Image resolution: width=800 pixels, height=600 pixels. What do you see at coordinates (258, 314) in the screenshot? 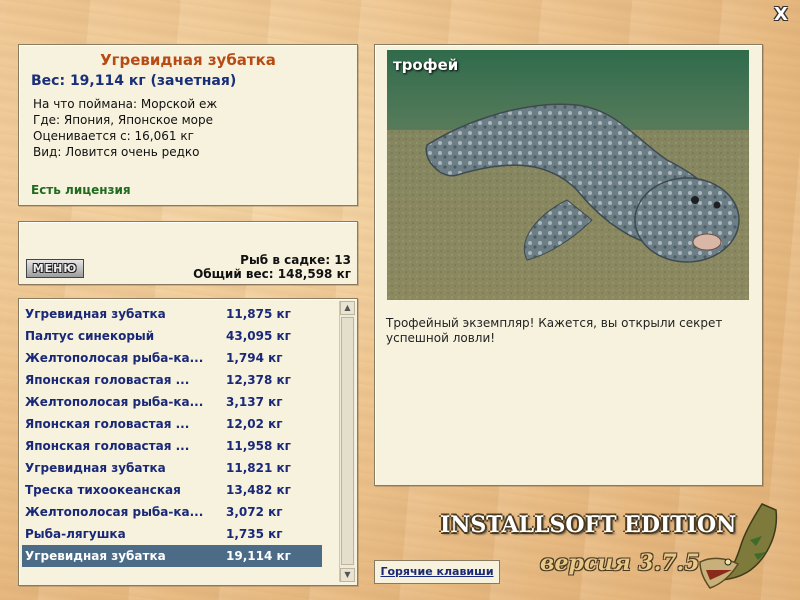
I see `fish-list-weight: 11,875 кг` at bounding box center [258, 314].